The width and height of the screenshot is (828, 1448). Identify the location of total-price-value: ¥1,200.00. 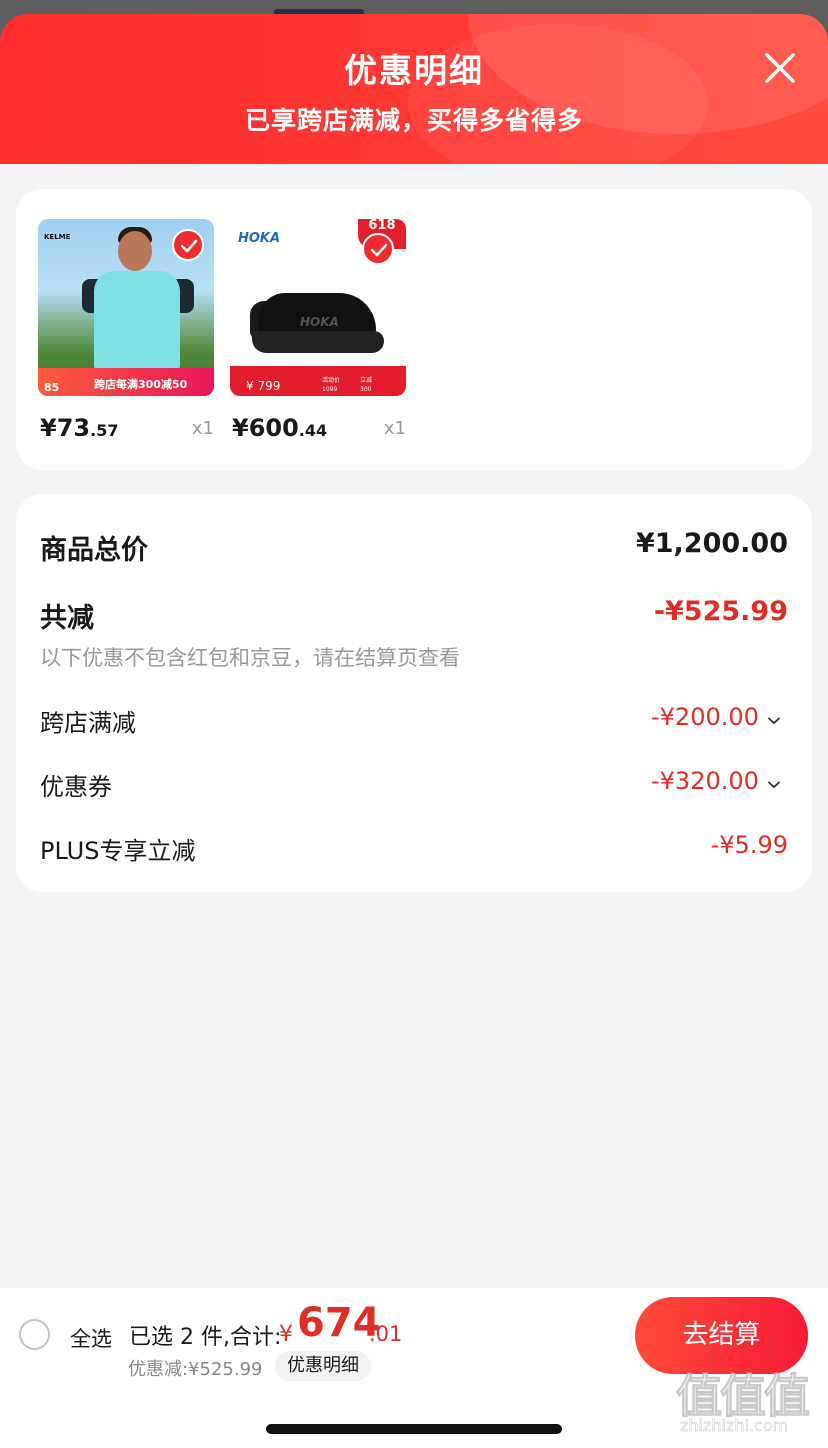
(711, 543).